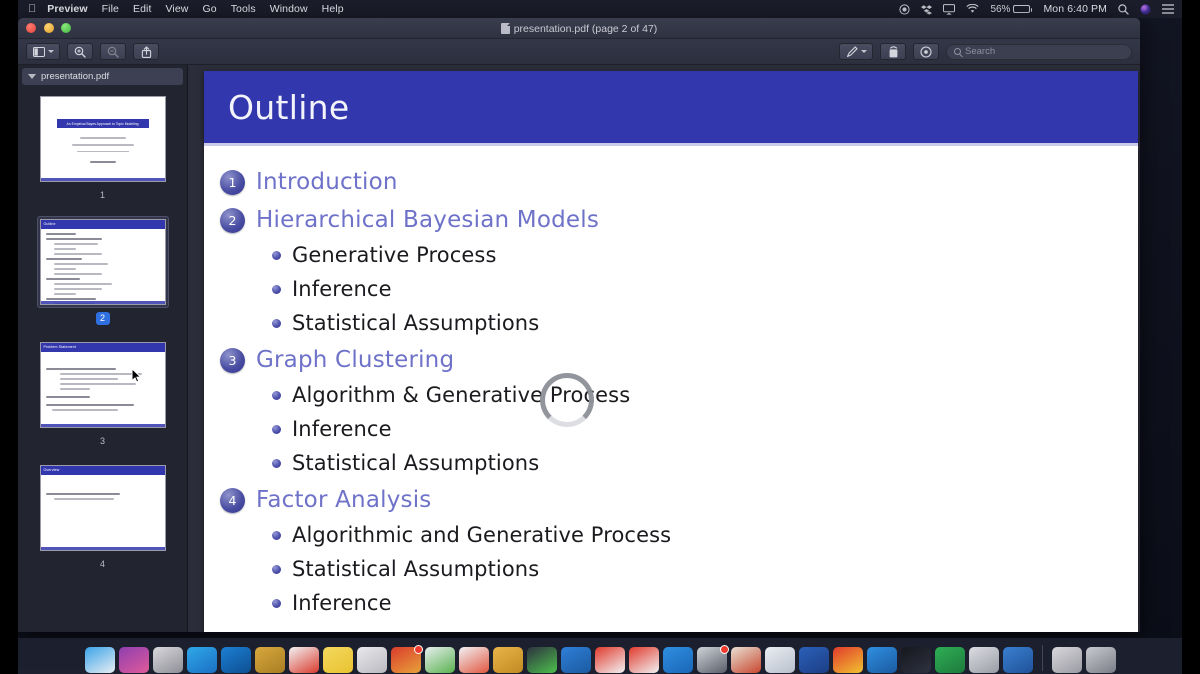 Image resolution: width=1200 pixels, height=674 pixels. I want to click on thumbnail-page-4: Overview, so click(102, 508).